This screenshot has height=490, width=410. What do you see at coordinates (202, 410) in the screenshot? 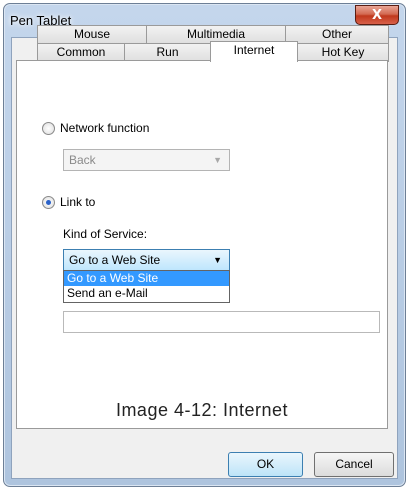
I see `figure-caption: Image 4-12: Internet` at bounding box center [202, 410].